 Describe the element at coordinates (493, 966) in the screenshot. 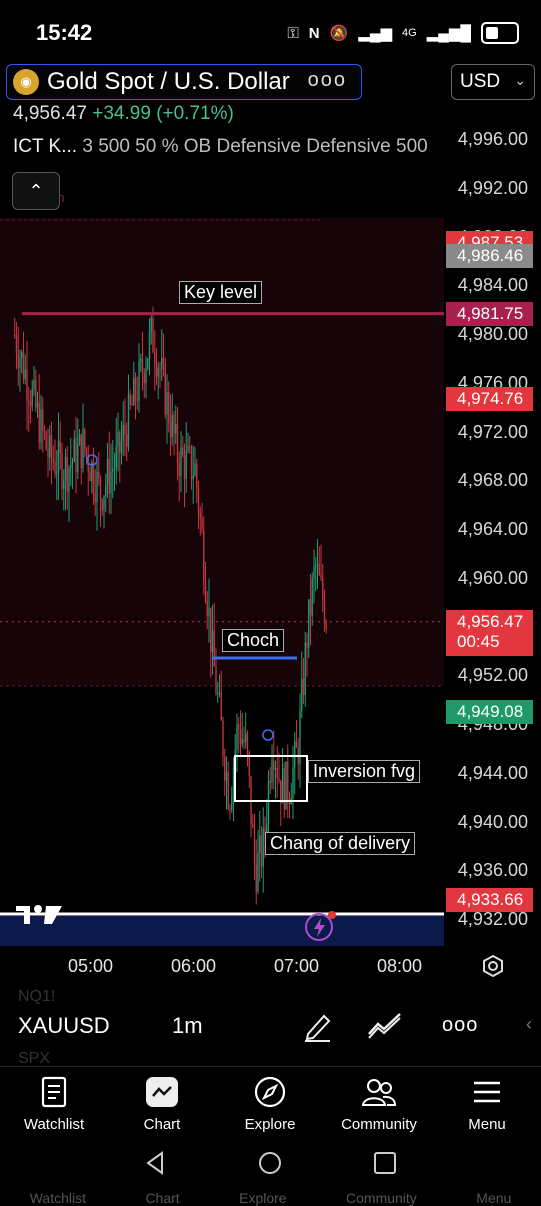

I see `chart-settings-icon` at that location.